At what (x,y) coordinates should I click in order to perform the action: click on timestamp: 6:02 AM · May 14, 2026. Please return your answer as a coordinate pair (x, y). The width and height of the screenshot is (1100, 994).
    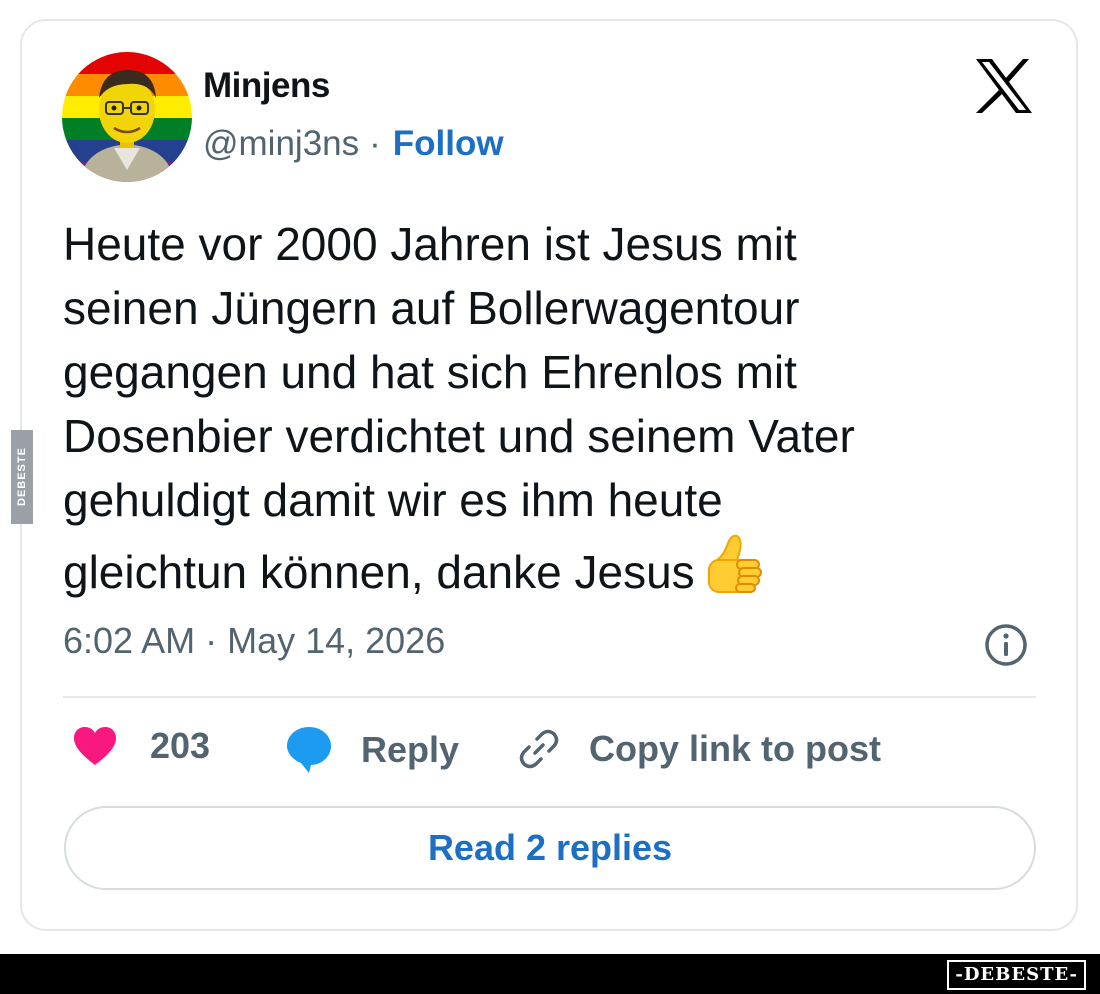
    Looking at the image, I should click on (254, 641).